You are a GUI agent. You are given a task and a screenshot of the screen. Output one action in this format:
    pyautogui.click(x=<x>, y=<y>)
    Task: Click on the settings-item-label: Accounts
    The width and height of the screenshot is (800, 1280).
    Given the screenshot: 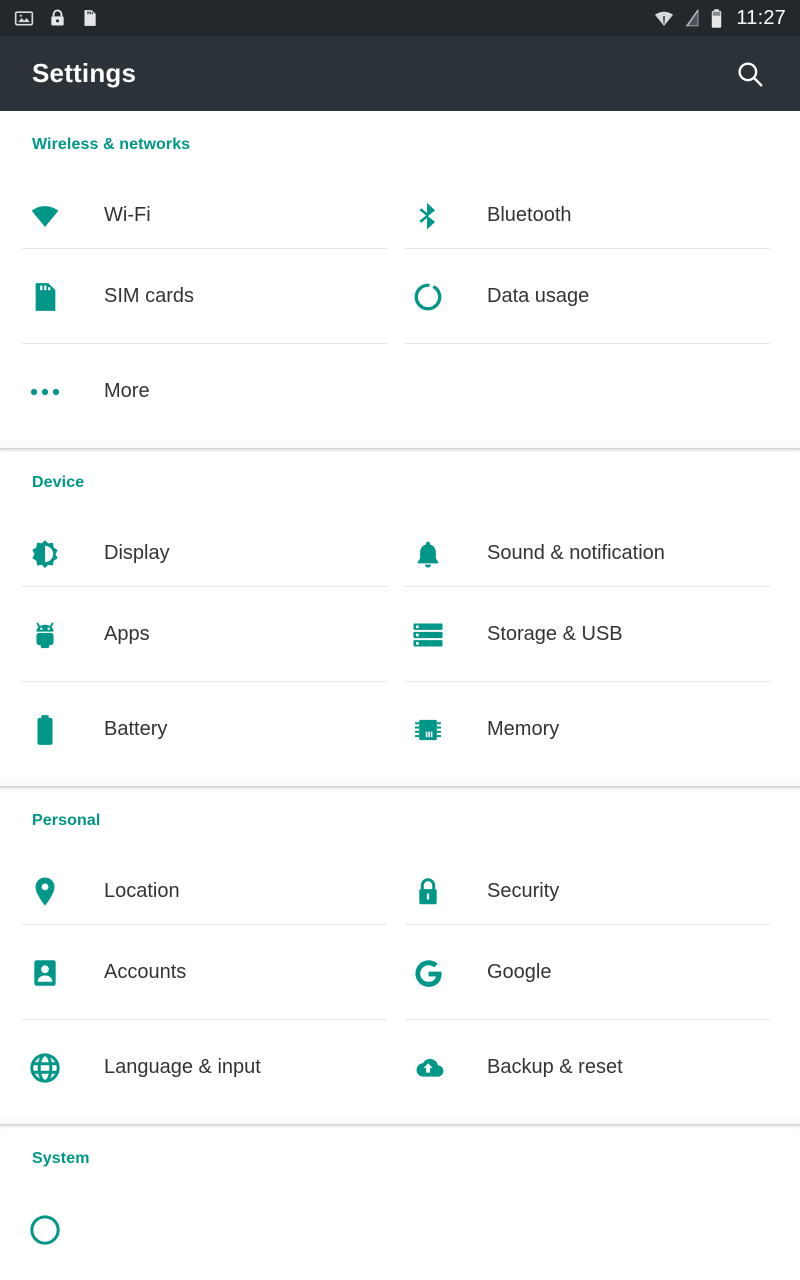 What is the action you would take?
    pyautogui.click(x=145, y=972)
    